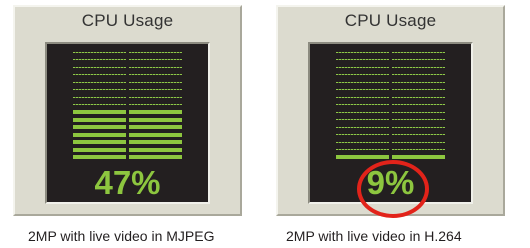  What do you see at coordinates (374, 236) in the screenshot?
I see `caption-h264: 2MP with live video in H.264` at bounding box center [374, 236].